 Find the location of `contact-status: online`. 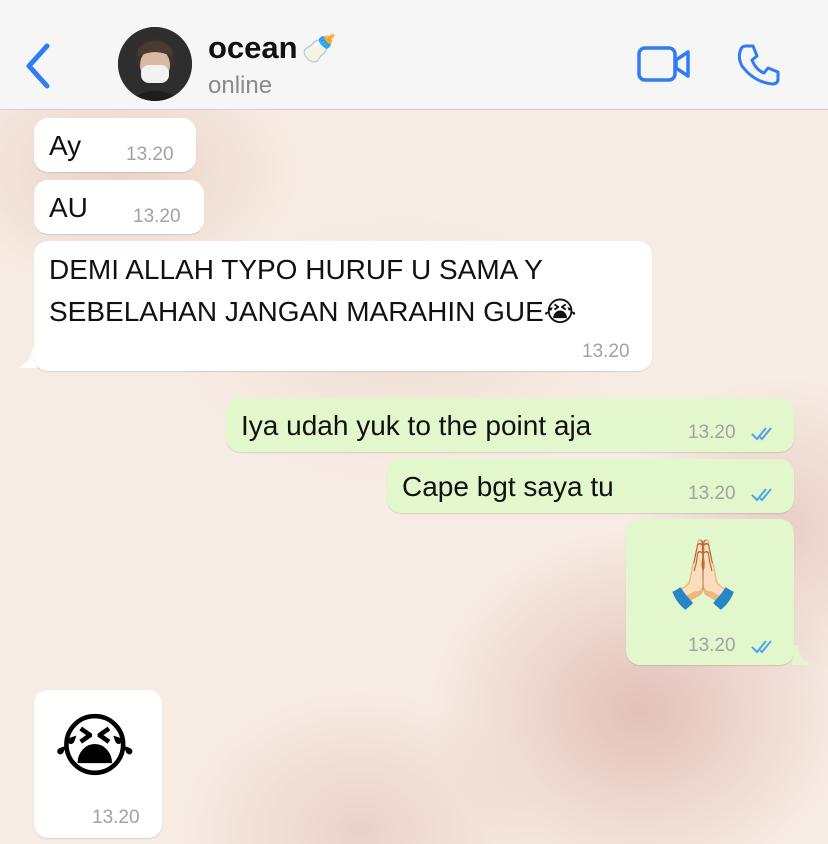

contact-status: online is located at coordinates (240, 85).